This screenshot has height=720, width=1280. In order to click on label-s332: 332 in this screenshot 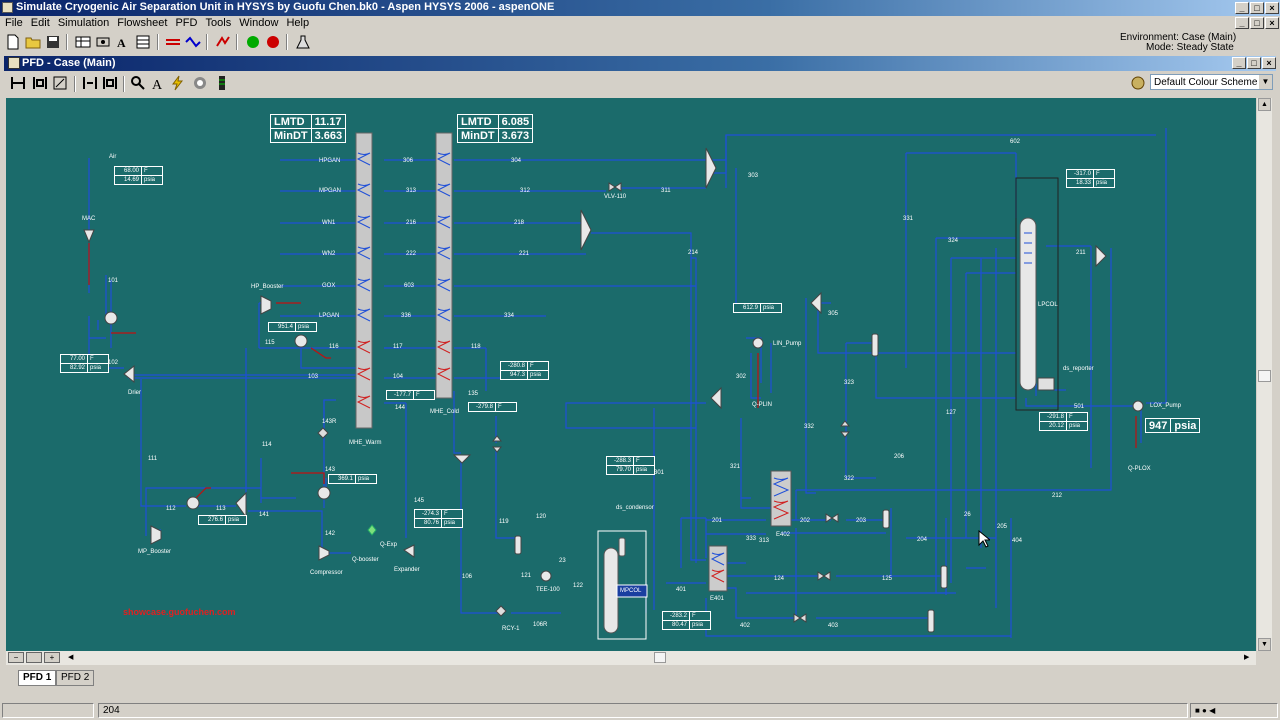, I will do `click(809, 427)`.